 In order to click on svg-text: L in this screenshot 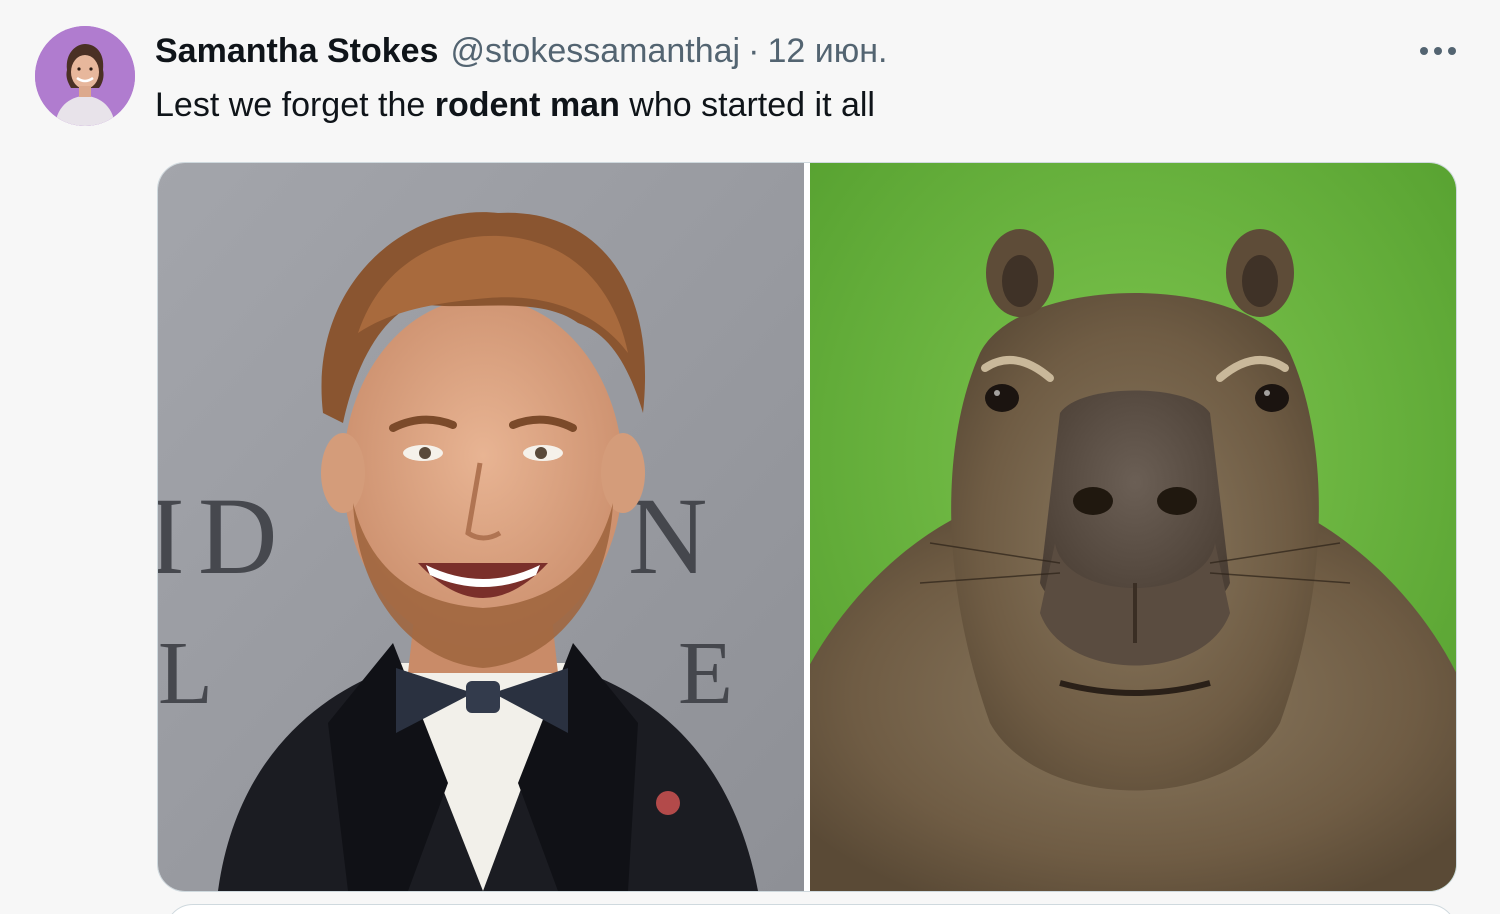, I will do `click(185, 673)`.